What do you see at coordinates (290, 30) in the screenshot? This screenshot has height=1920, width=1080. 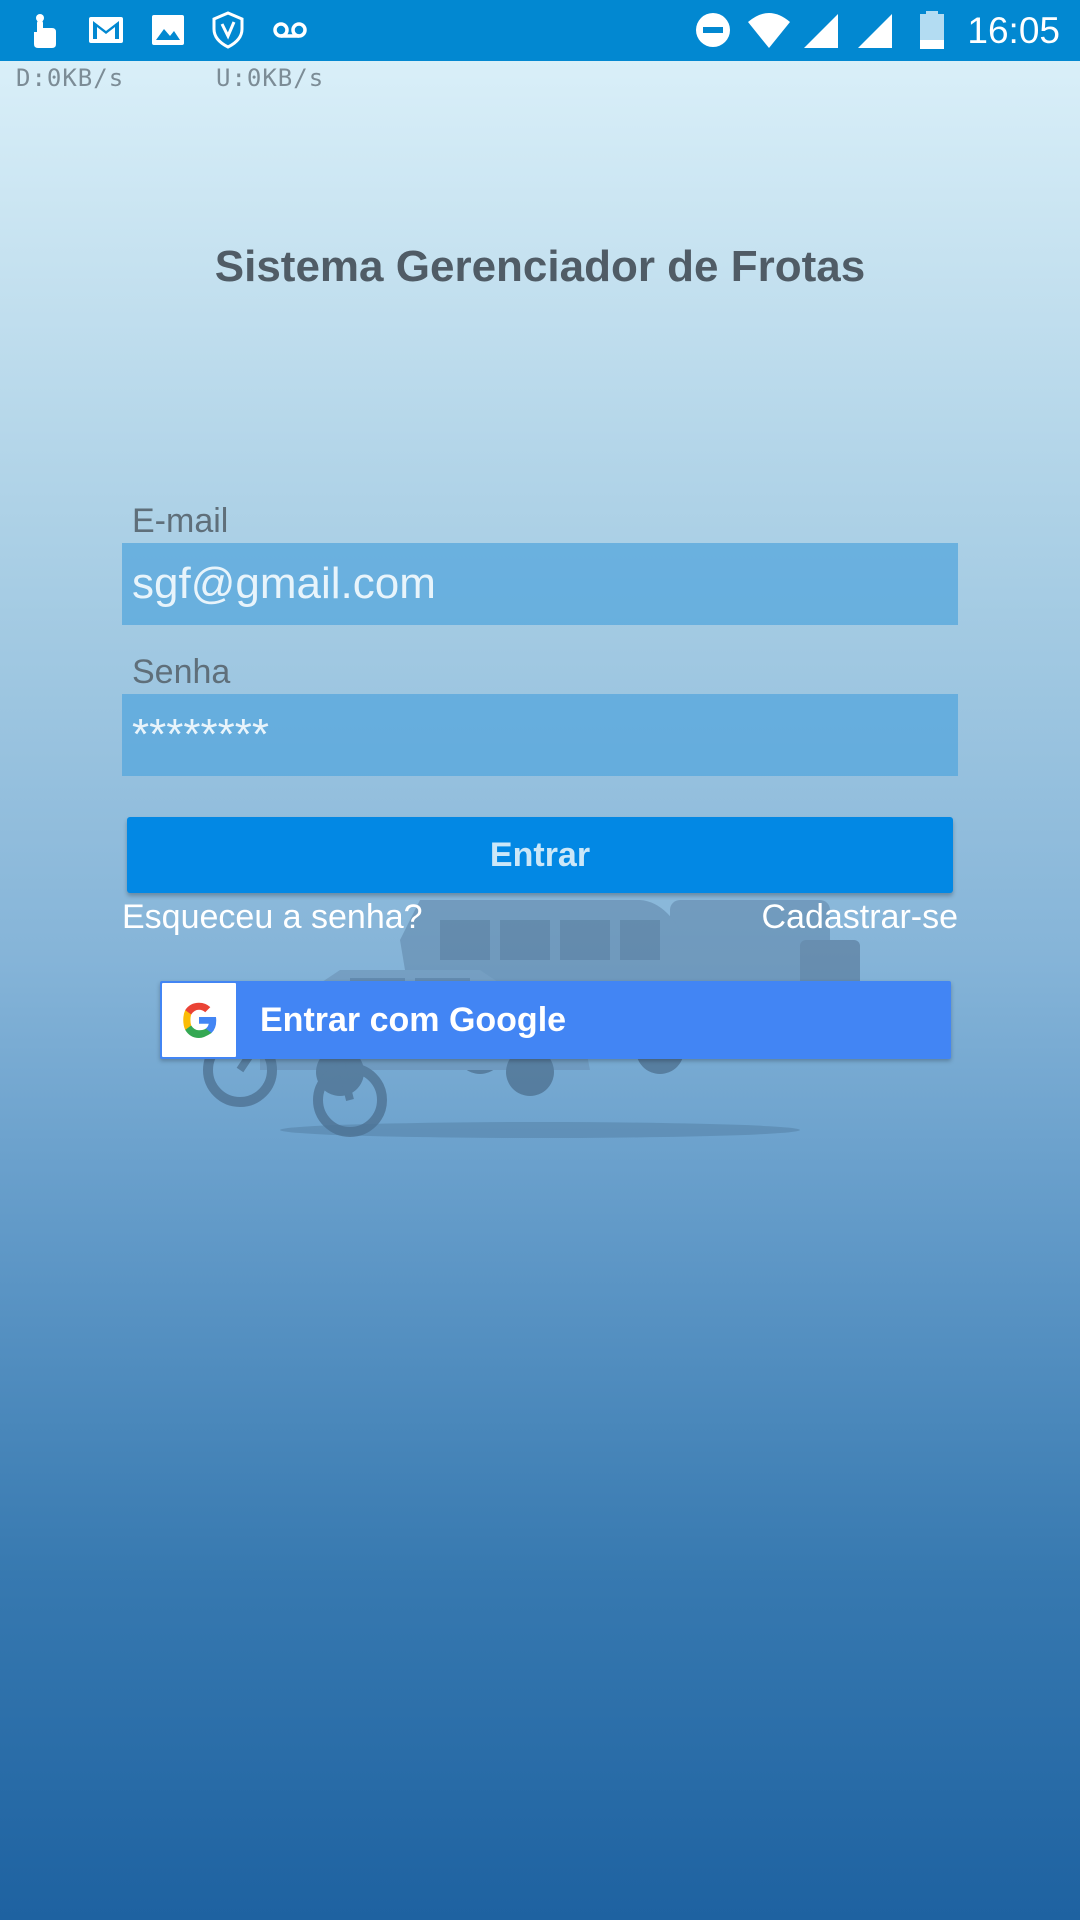 I see `voicemail-icon` at bounding box center [290, 30].